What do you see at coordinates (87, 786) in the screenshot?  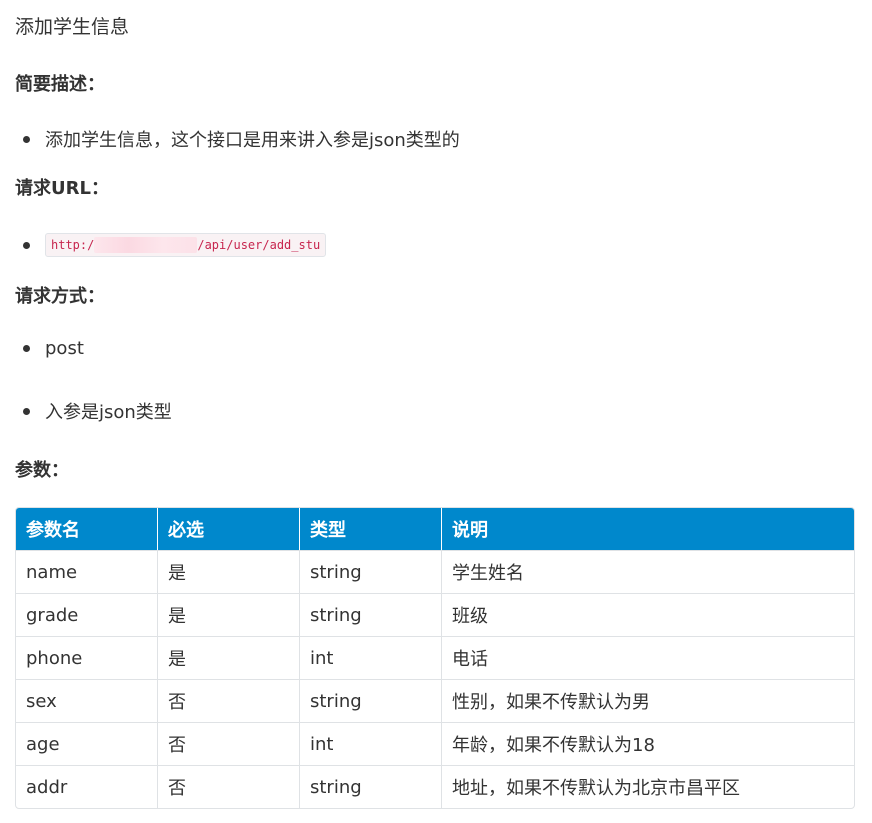 I see `cell-param-name: addr` at bounding box center [87, 786].